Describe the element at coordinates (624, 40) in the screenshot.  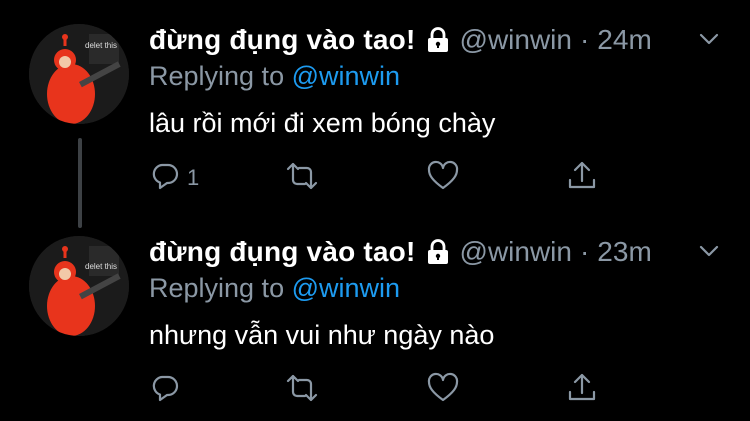
I see `timestamp: 24m` at that location.